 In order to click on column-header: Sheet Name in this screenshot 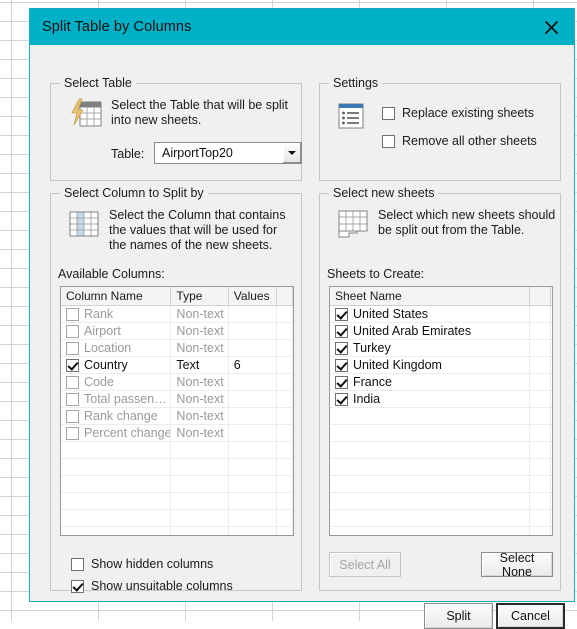, I will do `click(430, 296)`.